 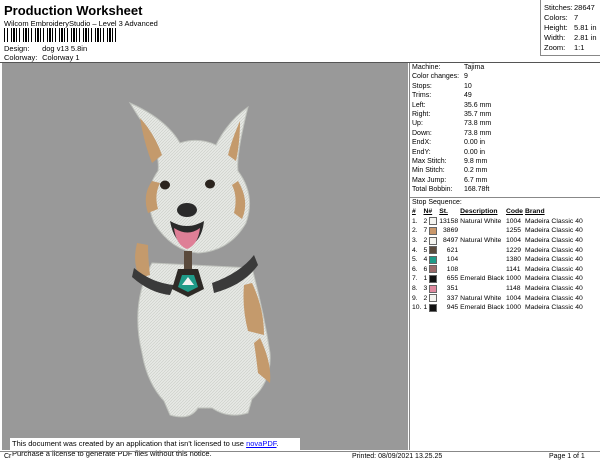 I want to click on stitch-count: 3869, so click(x=451, y=231).